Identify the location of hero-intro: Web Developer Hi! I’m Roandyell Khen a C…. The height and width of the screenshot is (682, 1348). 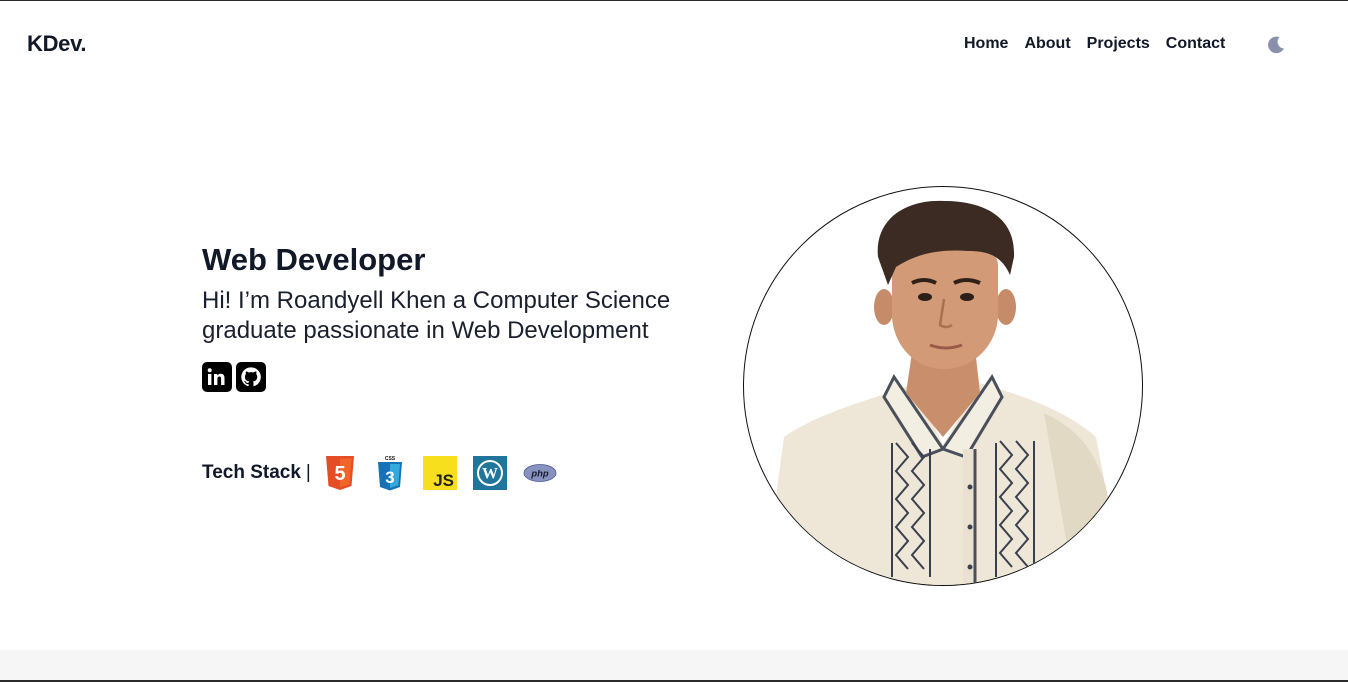
(452, 316).